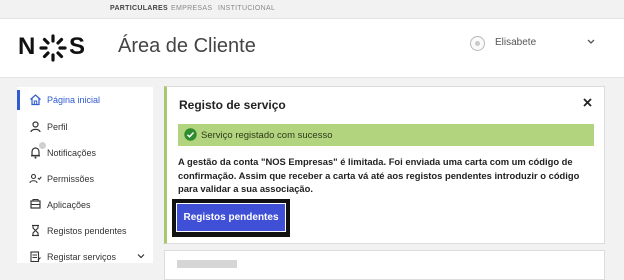 This screenshot has height=280, width=624. I want to click on logo-letter-s: S, so click(77, 46).